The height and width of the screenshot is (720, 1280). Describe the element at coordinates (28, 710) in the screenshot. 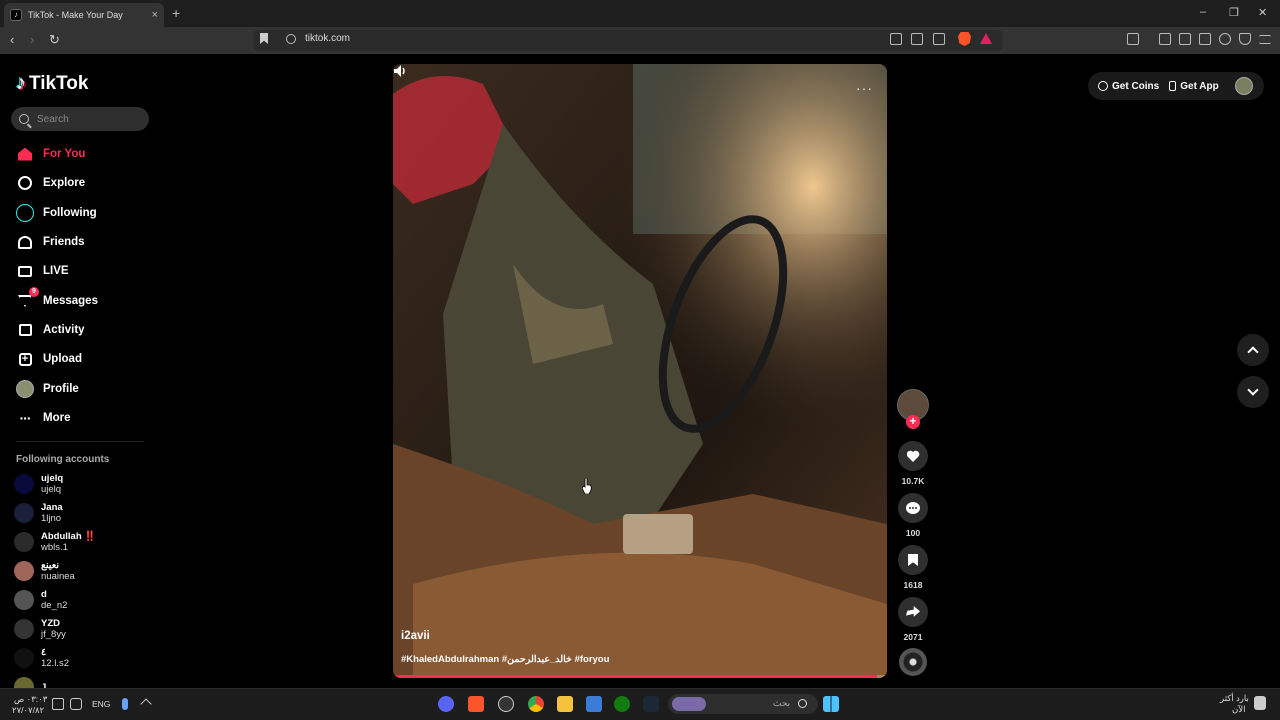

I see `clock-date: ٢٧/٠٧/٨٢` at that location.